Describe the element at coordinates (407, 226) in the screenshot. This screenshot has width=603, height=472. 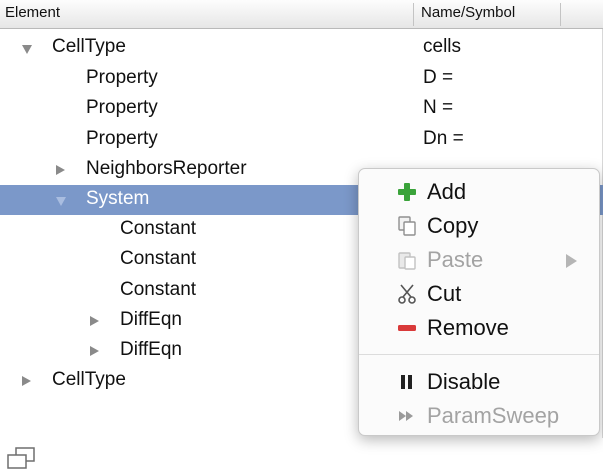
I see `copy-icon` at that location.